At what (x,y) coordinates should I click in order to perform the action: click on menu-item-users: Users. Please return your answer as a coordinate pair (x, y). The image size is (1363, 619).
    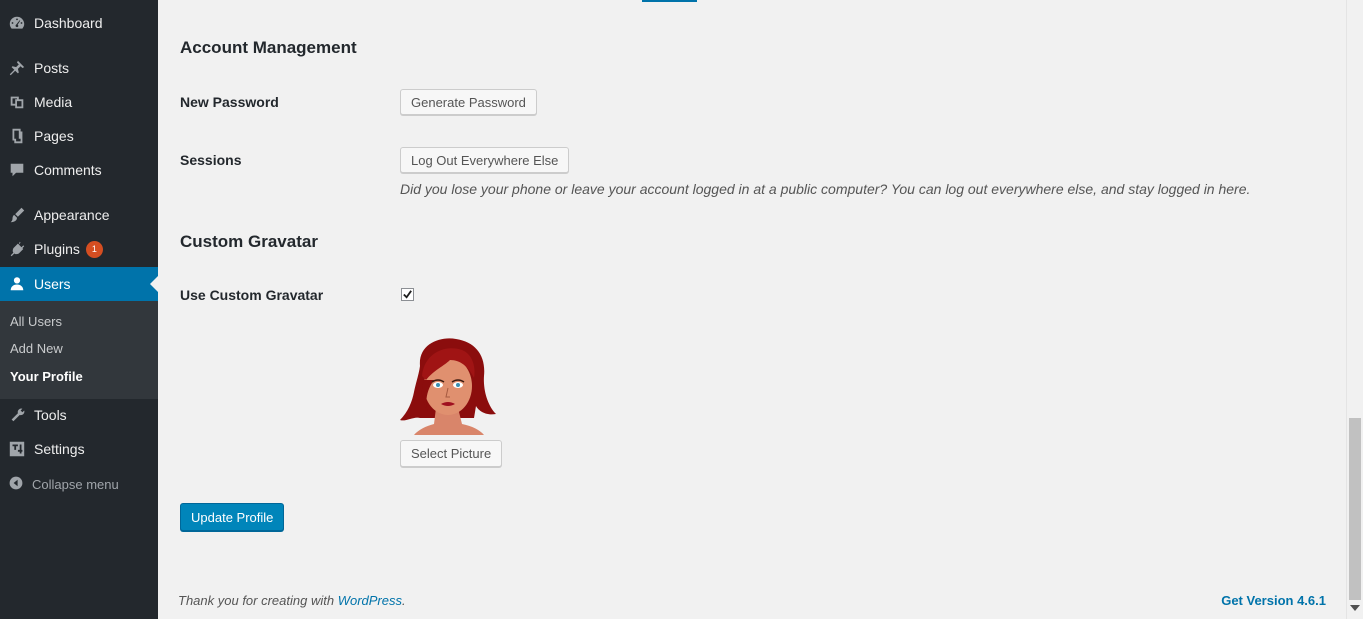
    Looking at the image, I should click on (79, 284).